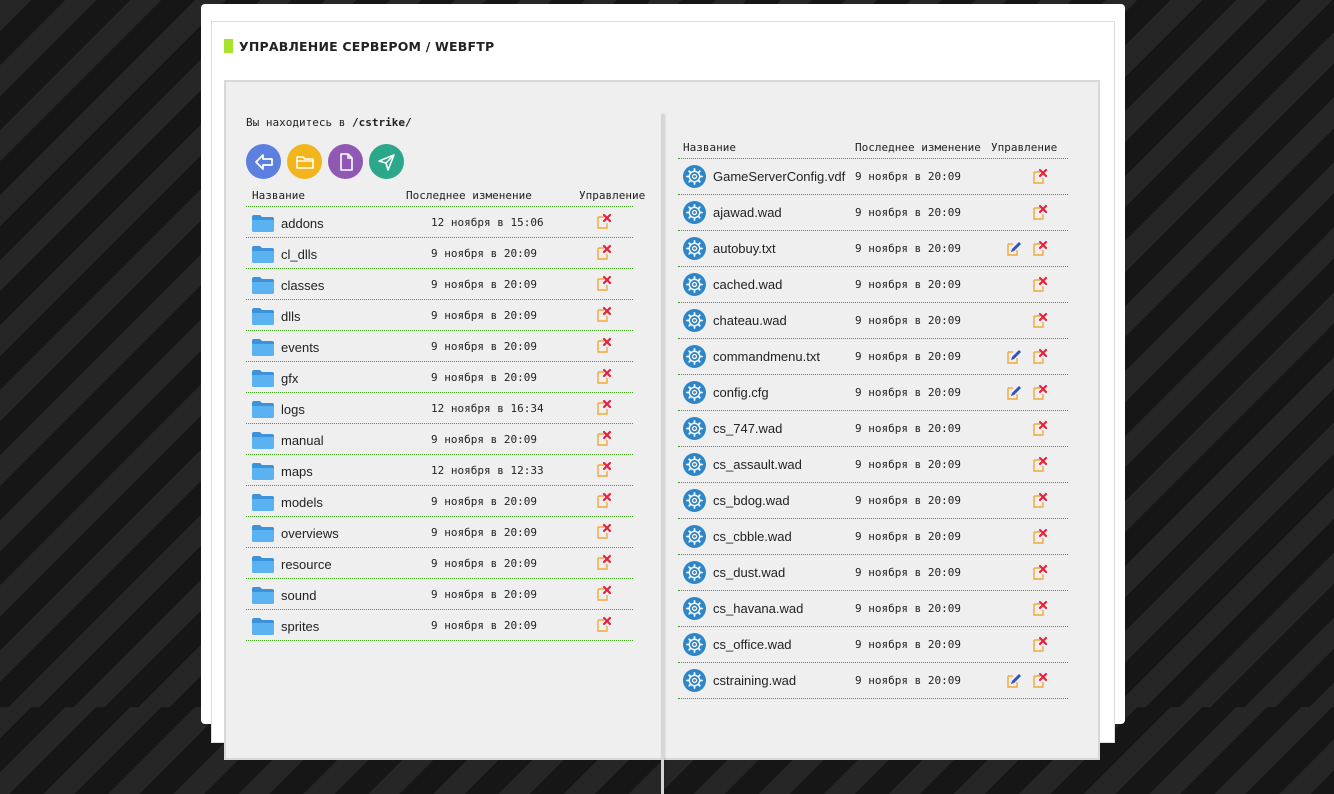 The height and width of the screenshot is (794, 1334). I want to click on folder-name: resource, so click(306, 564).